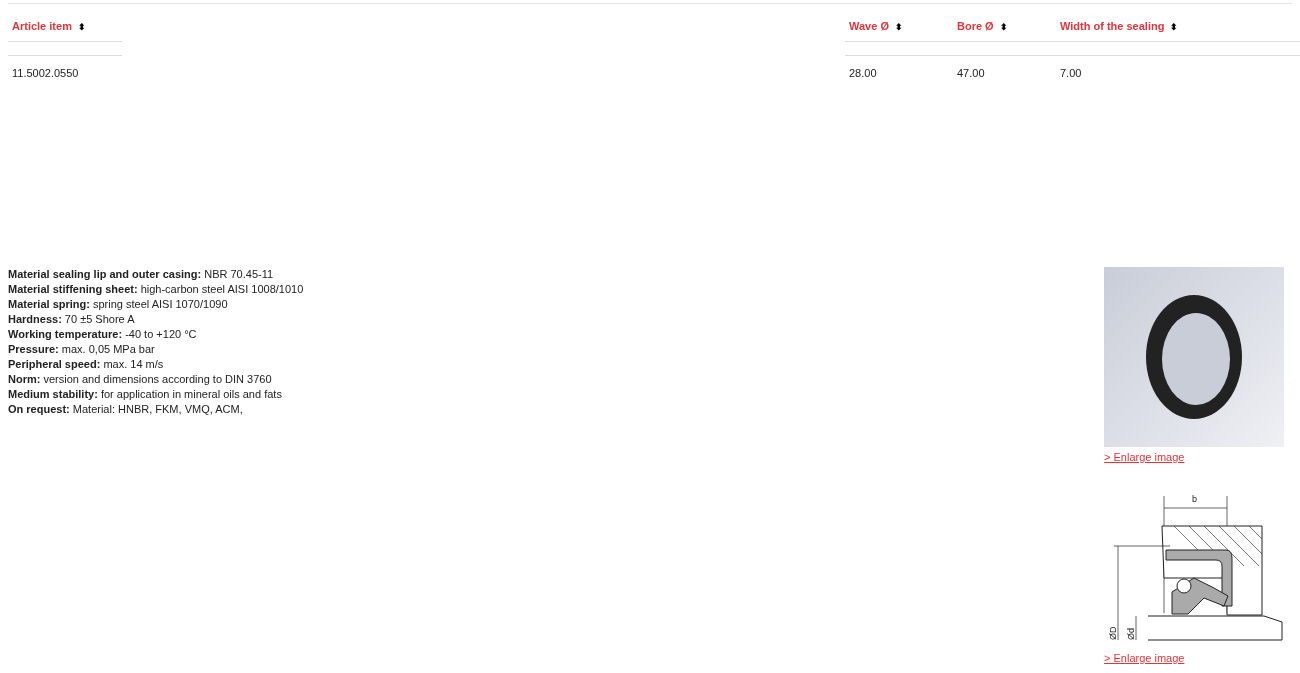 The height and width of the screenshot is (673, 1300). Describe the element at coordinates (145, 394) in the screenshot. I see `spec-line: Medium stability: for application in mineral oils and fats` at that location.